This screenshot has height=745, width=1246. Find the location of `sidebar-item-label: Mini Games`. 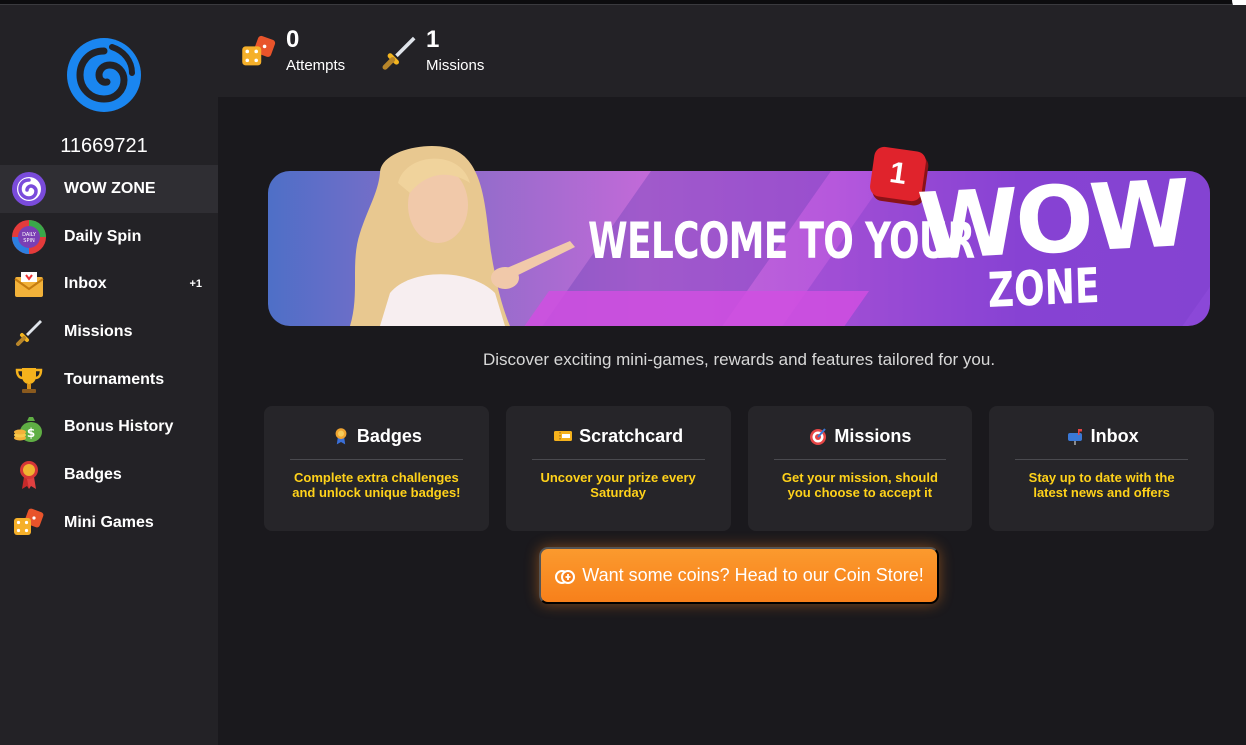

sidebar-item-label: Mini Games is located at coordinates (109, 522).